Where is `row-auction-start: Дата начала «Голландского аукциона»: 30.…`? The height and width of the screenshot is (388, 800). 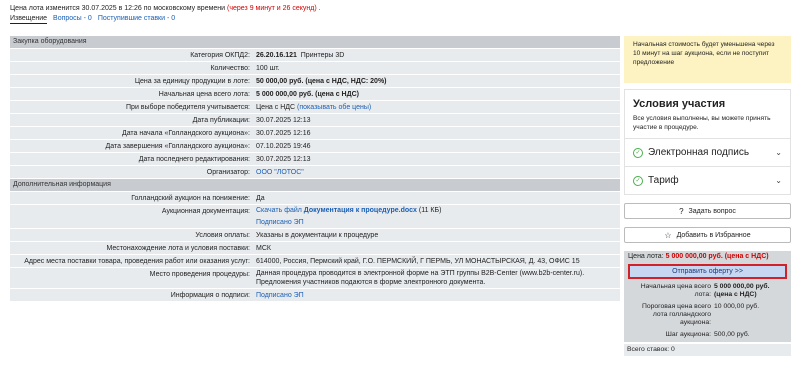
row-auction-start: Дата начала «Голландского аукциона»: 30.… is located at coordinates (315, 133).